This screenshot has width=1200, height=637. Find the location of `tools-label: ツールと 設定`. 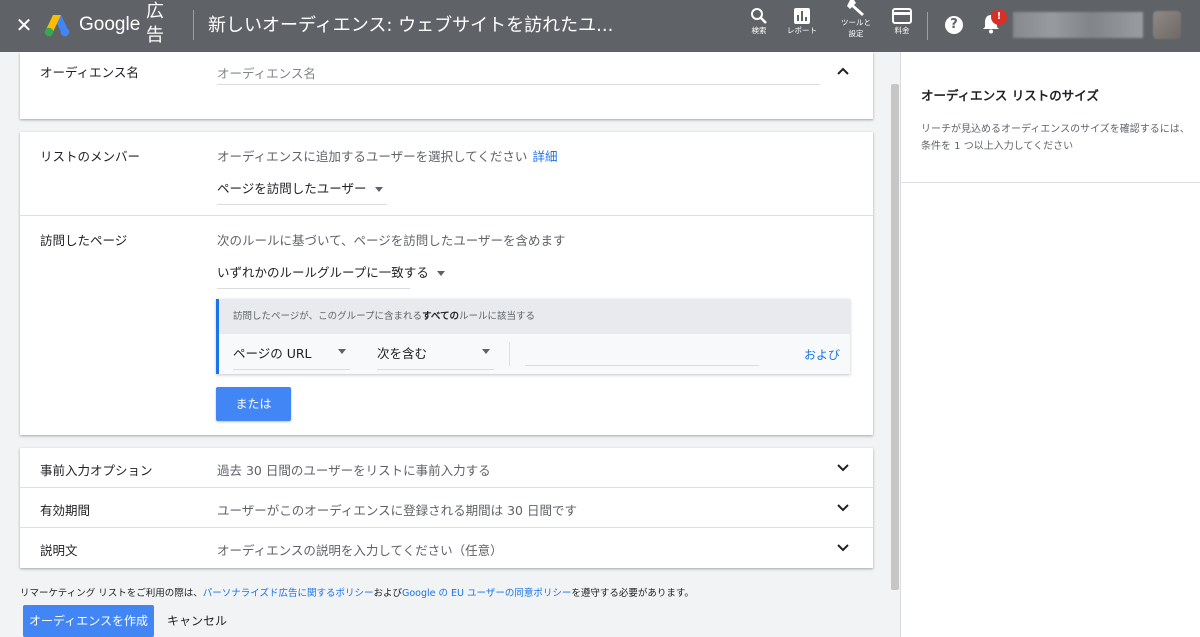

tools-label: ツールと 設定 is located at coordinates (856, 28).